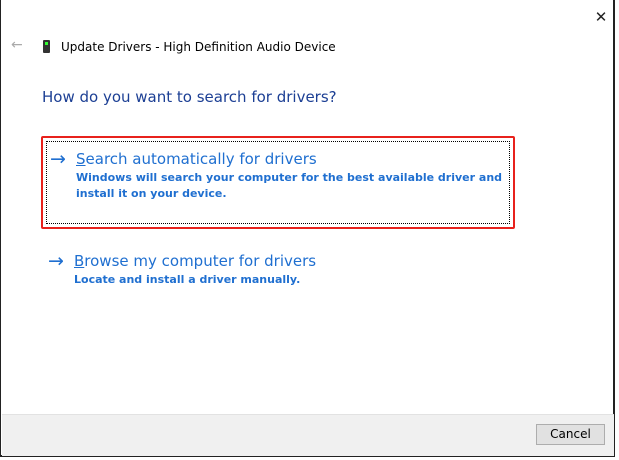 Image resolution: width=619 pixels, height=460 pixels. I want to click on cancel-button: Cancel, so click(570, 434).